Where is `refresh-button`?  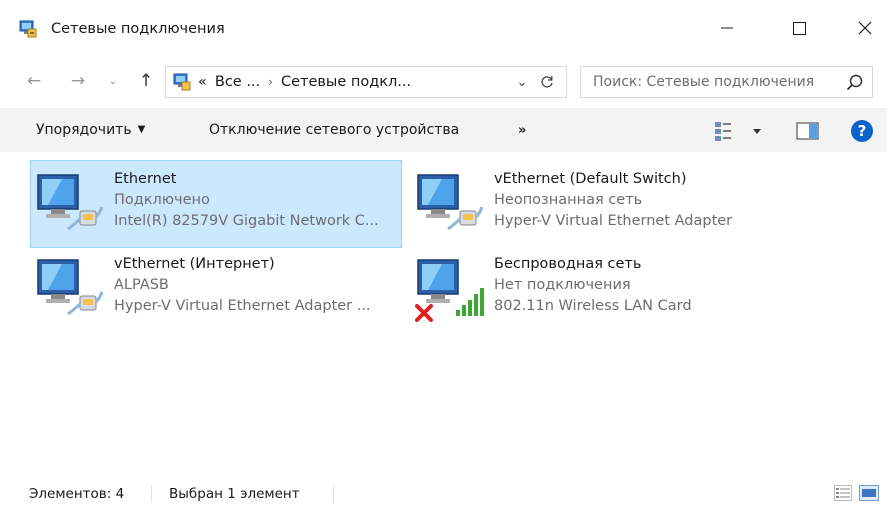
refresh-button is located at coordinates (547, 82).